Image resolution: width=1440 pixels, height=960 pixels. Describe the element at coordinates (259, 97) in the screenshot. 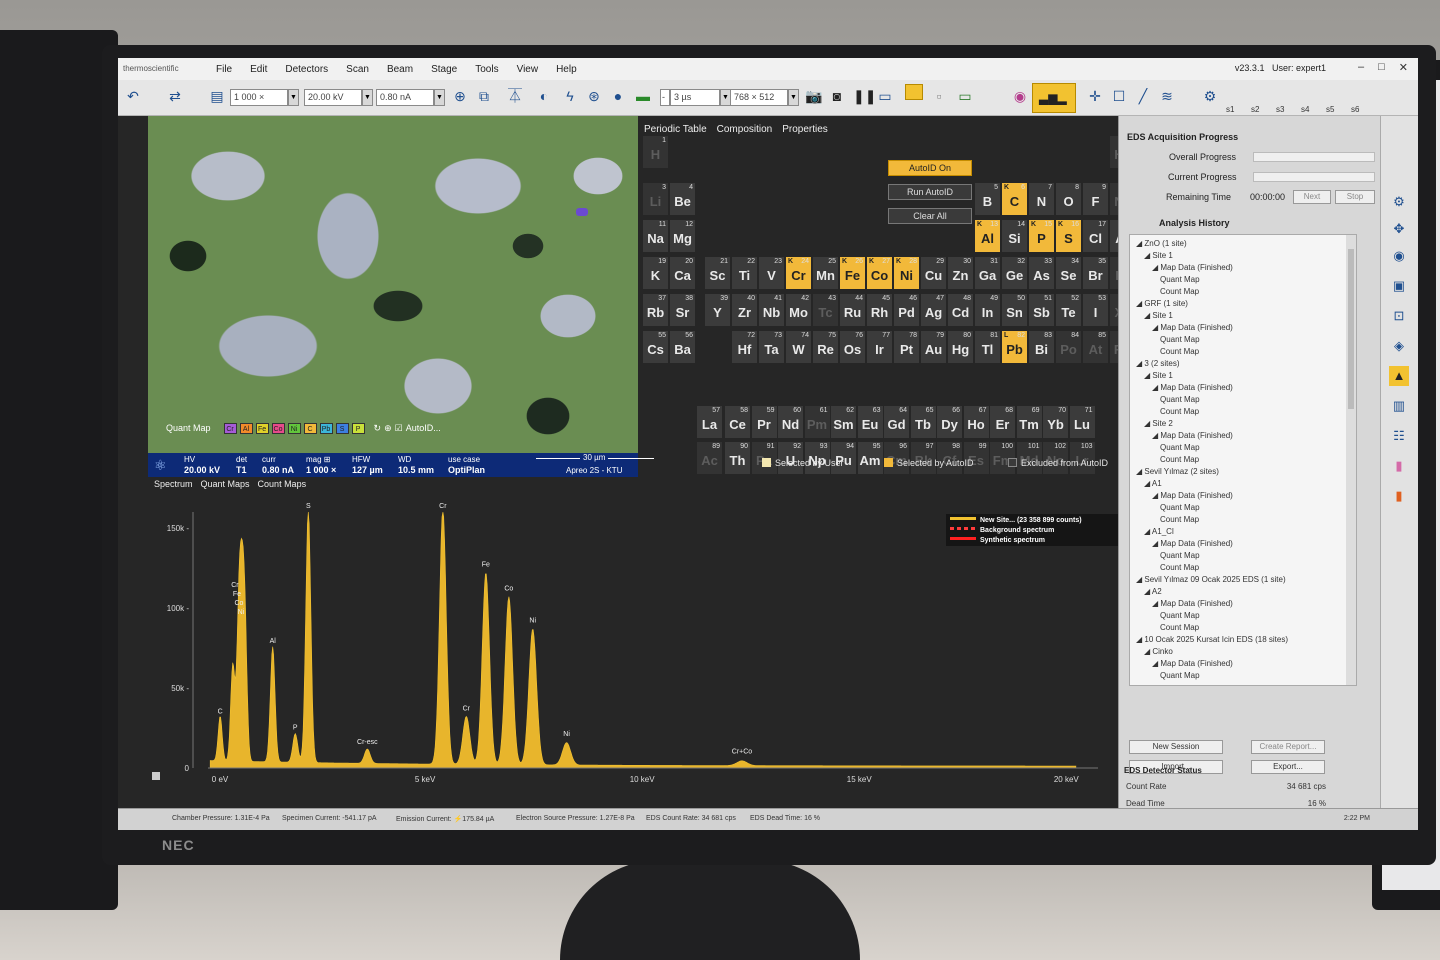

I see `magnification-field: 1 000 ×` at that location.